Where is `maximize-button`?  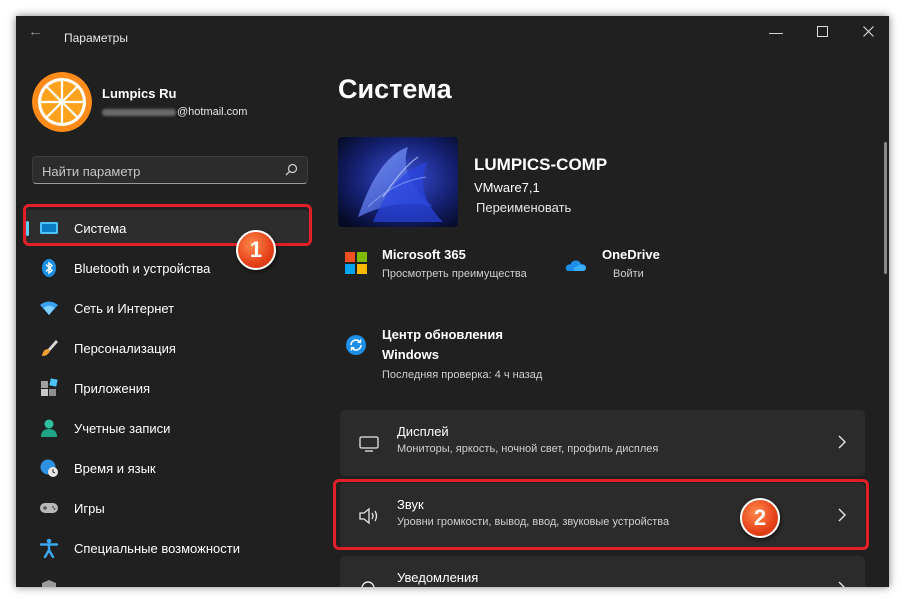
maximize-button is located at coordinates (822, 32).